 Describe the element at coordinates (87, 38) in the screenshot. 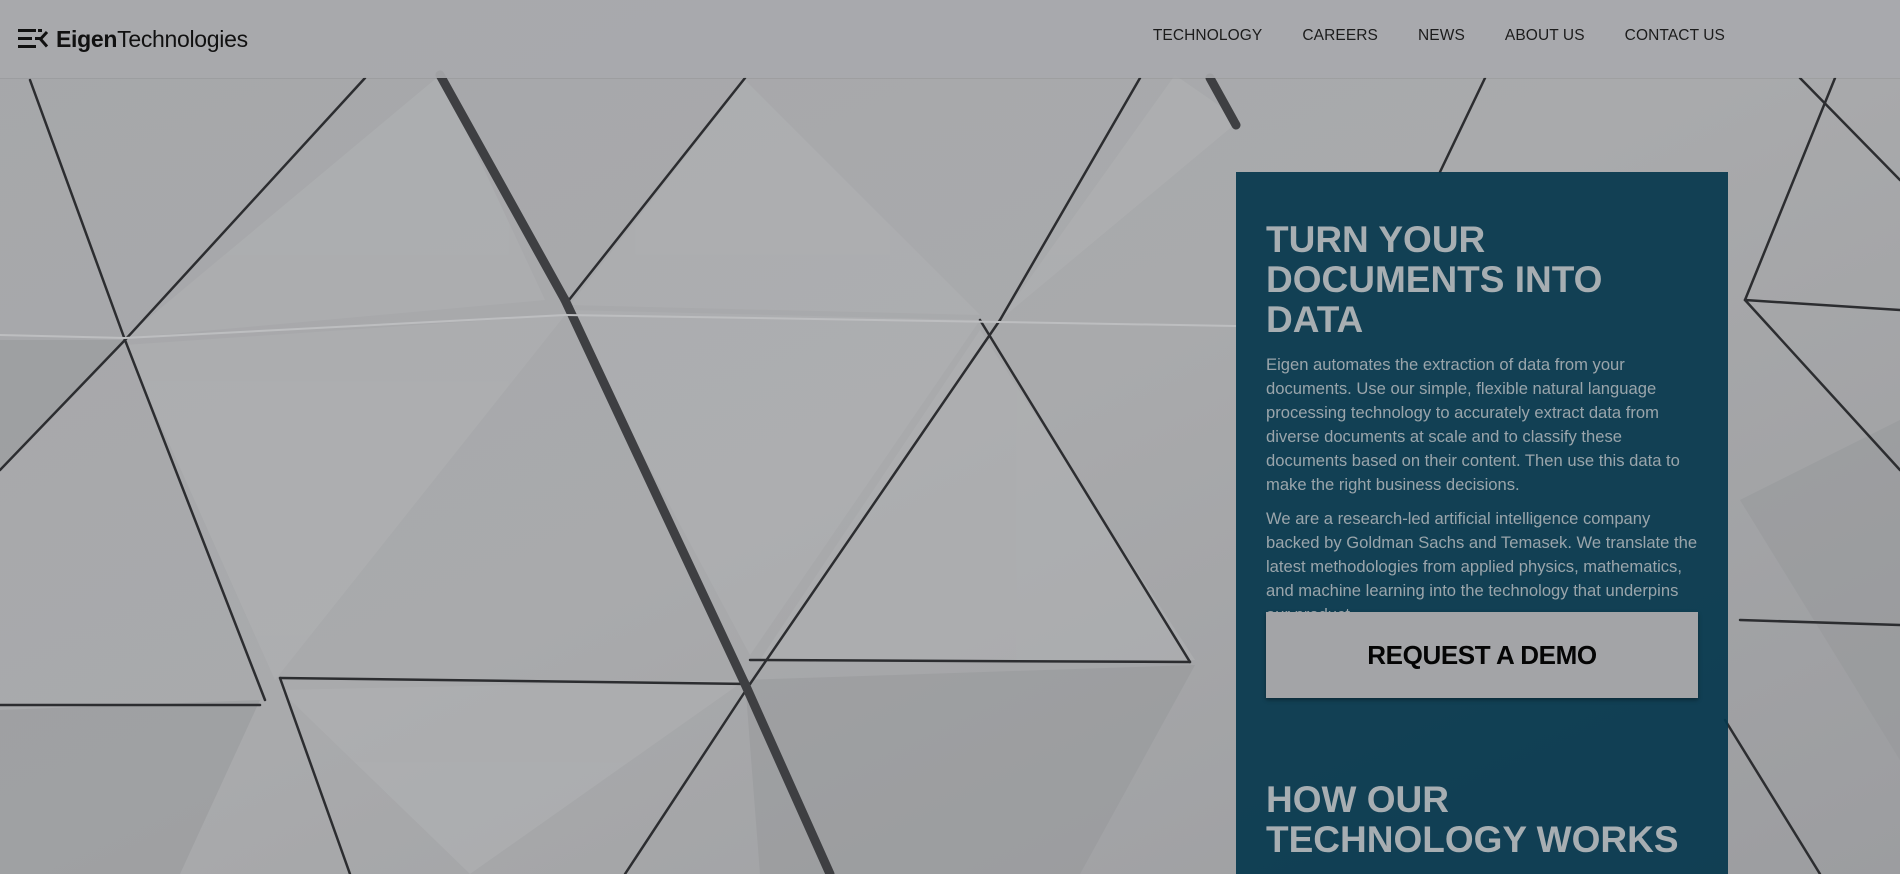

I see `brand-name-bold: Eigen` at that location.